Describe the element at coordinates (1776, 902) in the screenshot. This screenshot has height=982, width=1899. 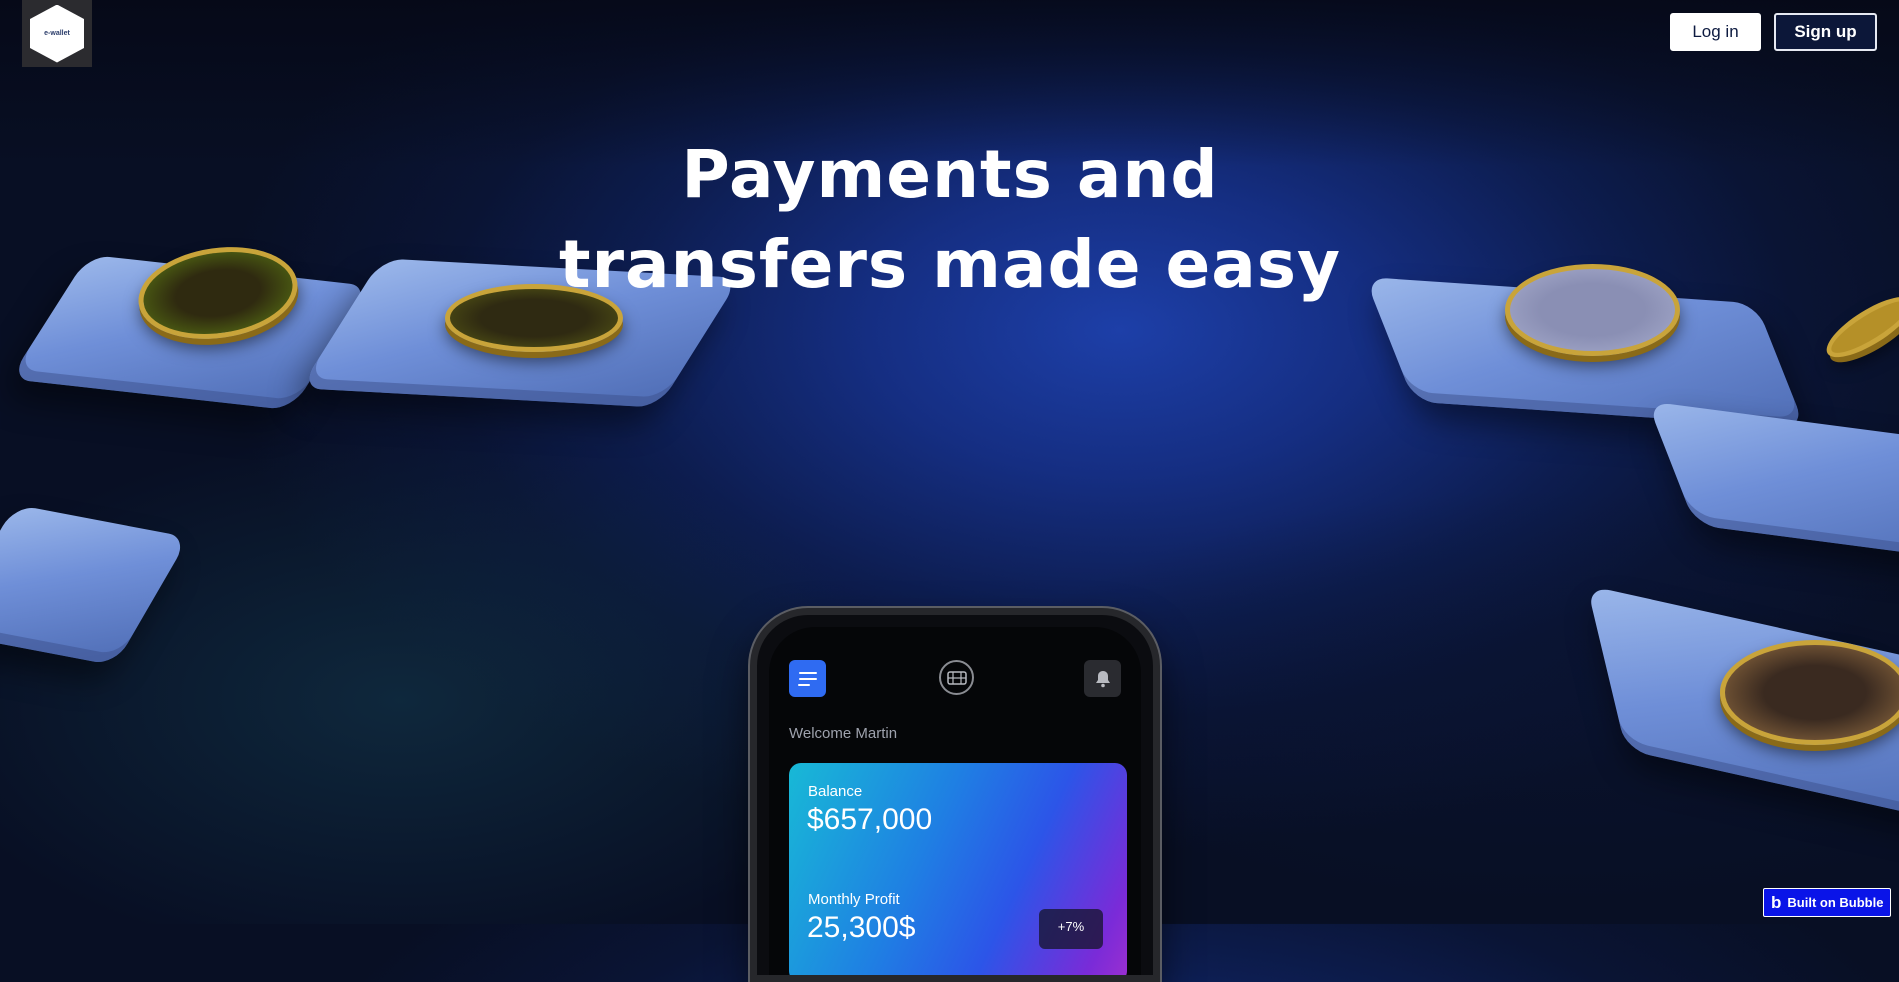
I see `bubble-icon: b` at that location.